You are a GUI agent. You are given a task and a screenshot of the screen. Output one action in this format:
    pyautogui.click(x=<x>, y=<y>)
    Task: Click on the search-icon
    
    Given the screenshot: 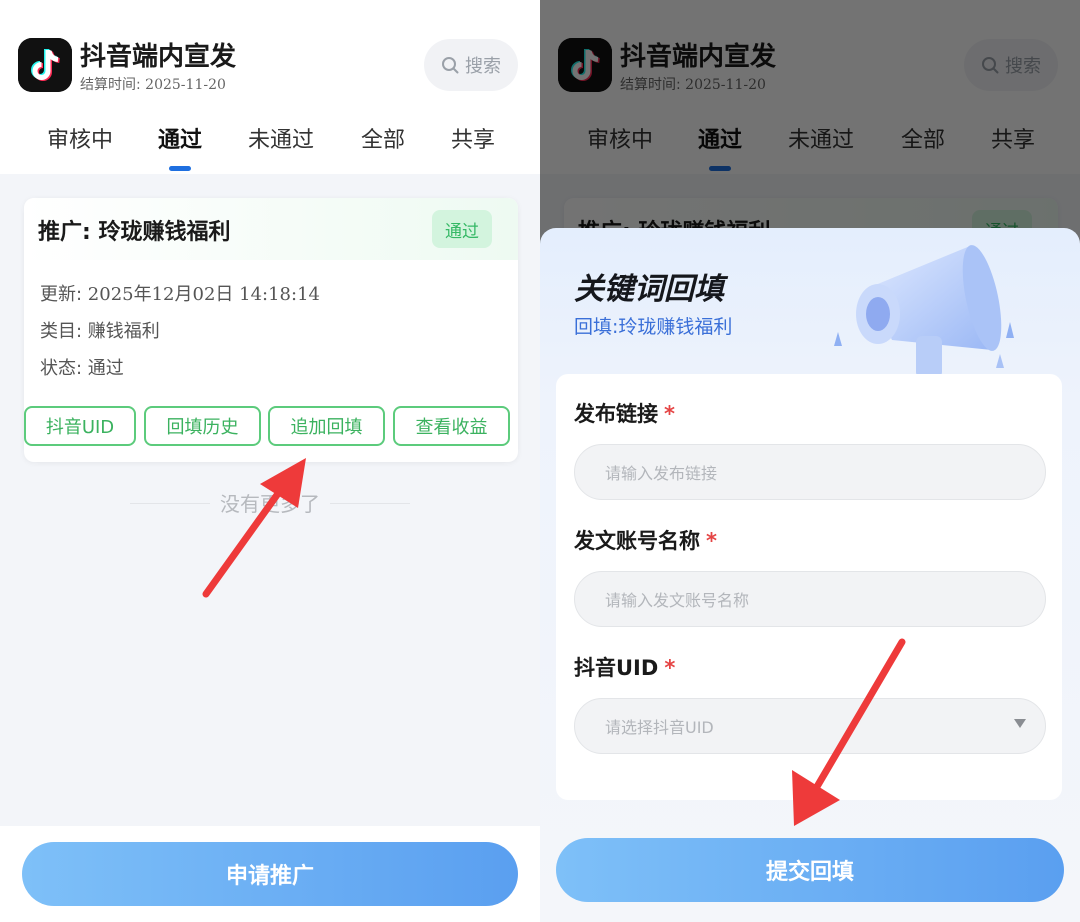 What is the action you would take?
    pyautogui.click(x=450, y=65)
    